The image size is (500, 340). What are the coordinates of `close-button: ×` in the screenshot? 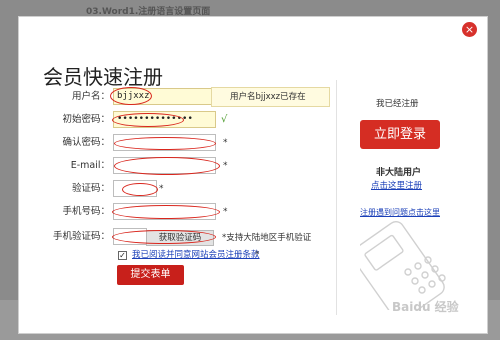 It's located at (469, 29).